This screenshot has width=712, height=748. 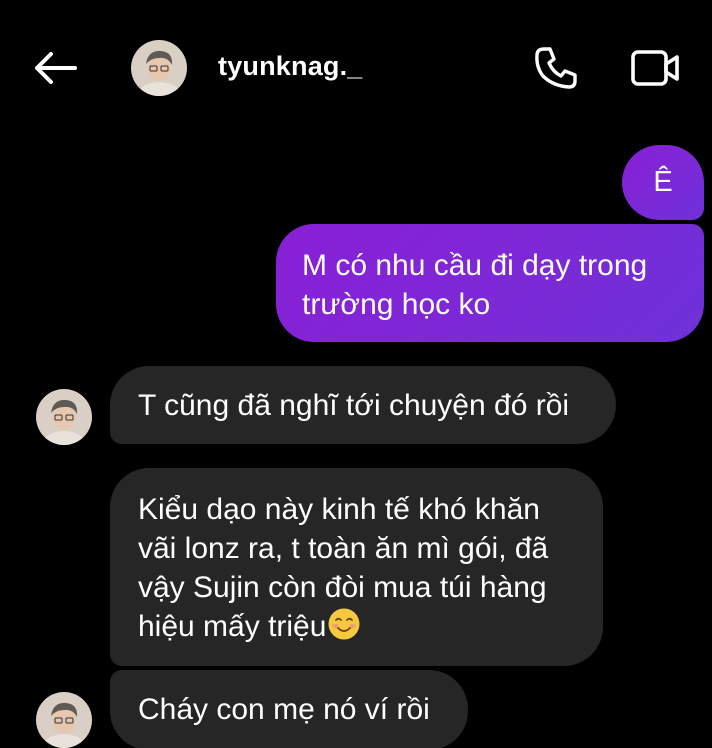 What do you see at coordinates (232, 626) in the screenshot?
I see `message-text-line: hiệu mấy triệu` at bounding box center [232, 626].